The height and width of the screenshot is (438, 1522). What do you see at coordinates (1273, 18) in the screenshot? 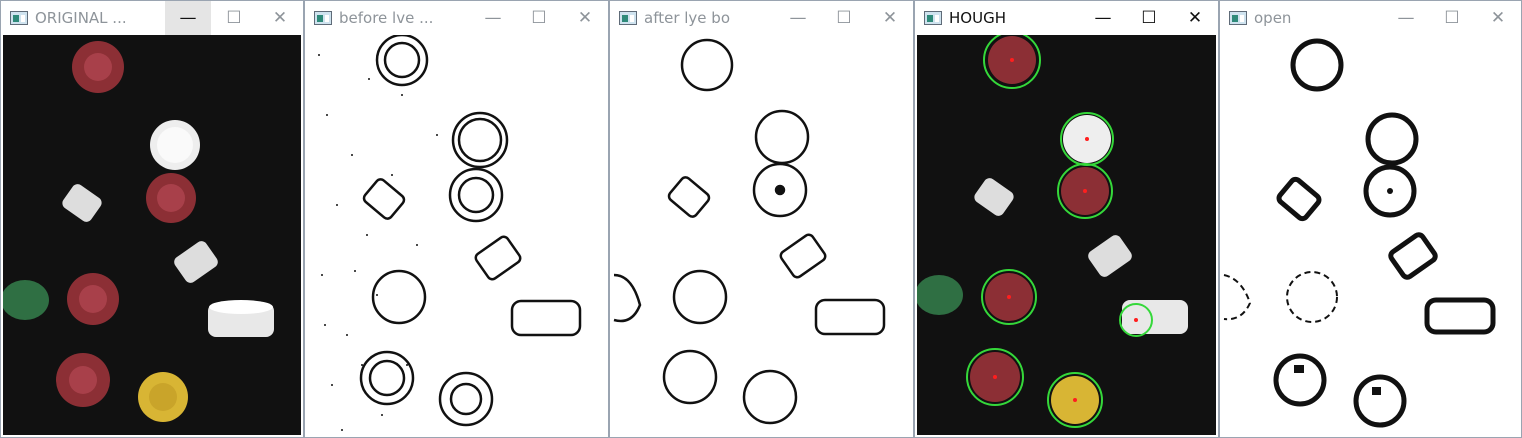
I see `window-title: open` at bounding box center [1273, 18].